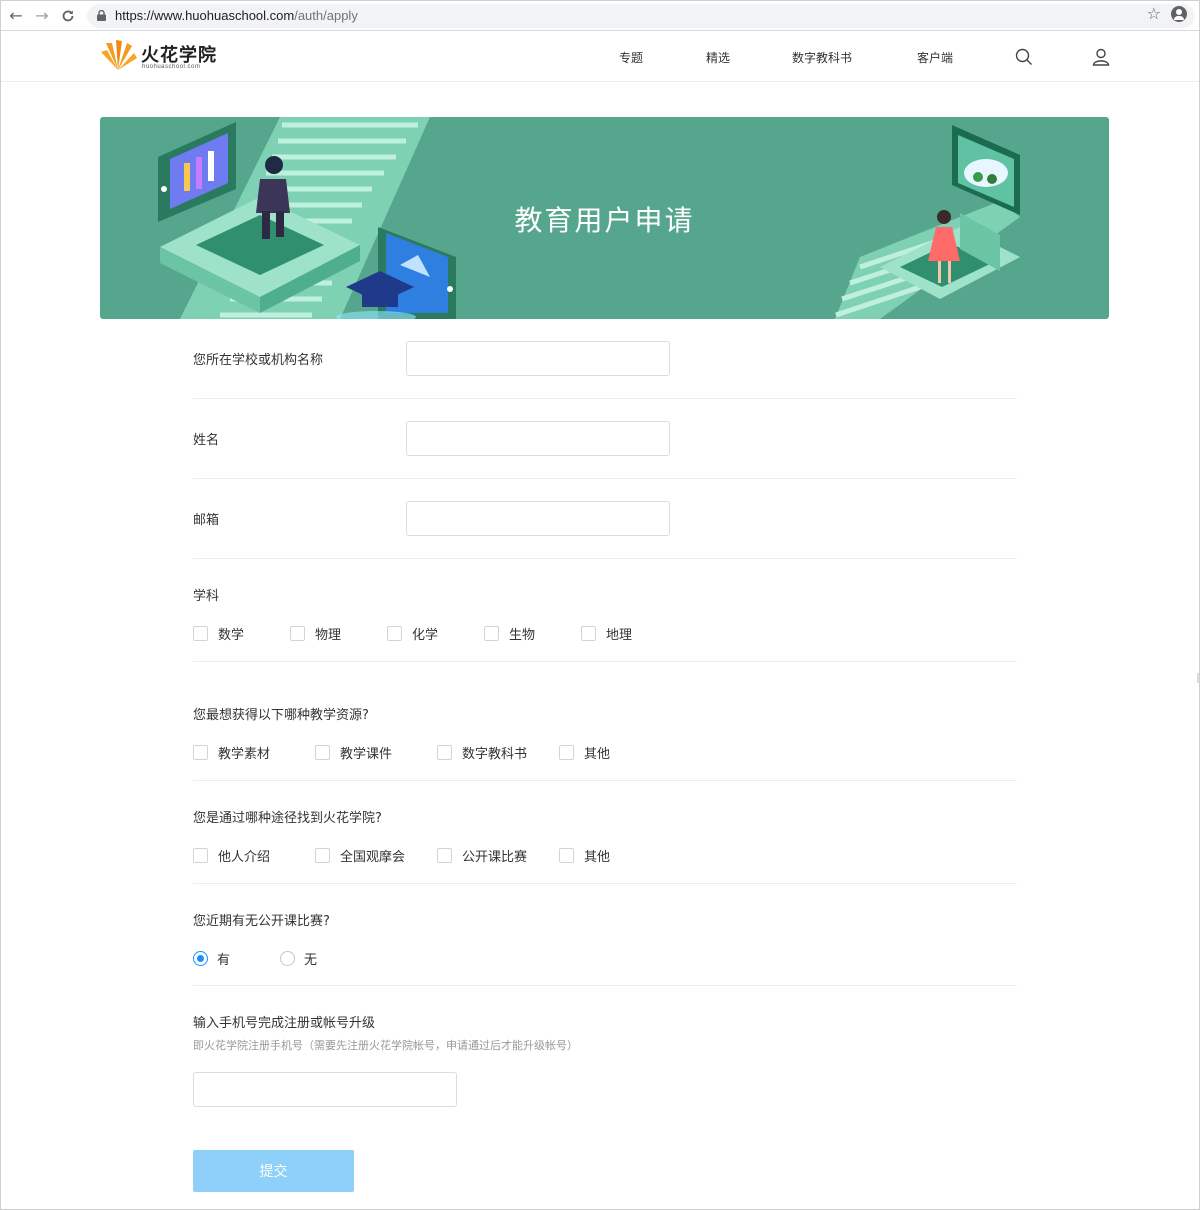  Describe the element at coordinates (385, 1045) in the screenshot. I see `phone-hint: 即火花学院注册手机号（需要先注册火花学院帐号，申请通过后才能升级帐号）` at that location.